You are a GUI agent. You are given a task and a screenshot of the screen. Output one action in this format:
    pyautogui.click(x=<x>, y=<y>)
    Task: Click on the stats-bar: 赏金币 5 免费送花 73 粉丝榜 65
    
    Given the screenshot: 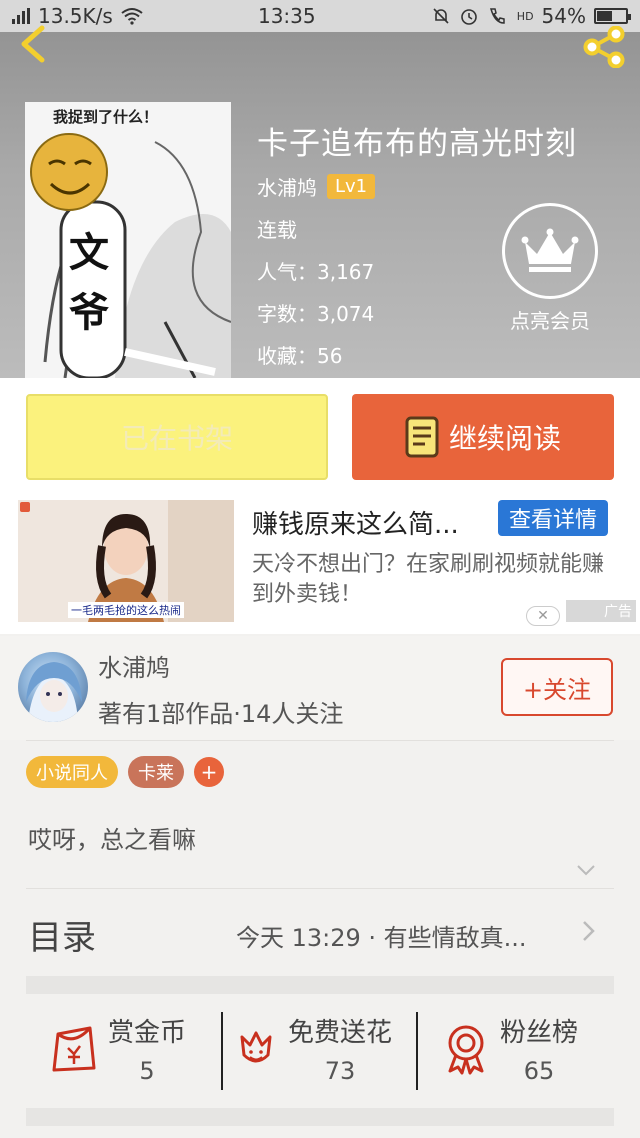 What is the action you would take?
    pyautogui.click(x=320, y=1050)
    